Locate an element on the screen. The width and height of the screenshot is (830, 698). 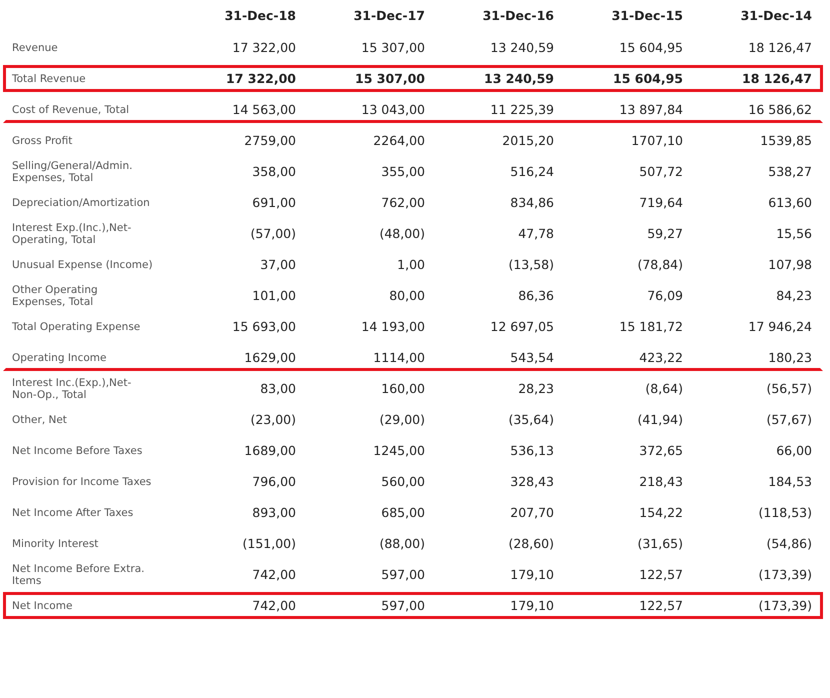
column-header: 31-Dec-18 is located at coordinates (260, 15).